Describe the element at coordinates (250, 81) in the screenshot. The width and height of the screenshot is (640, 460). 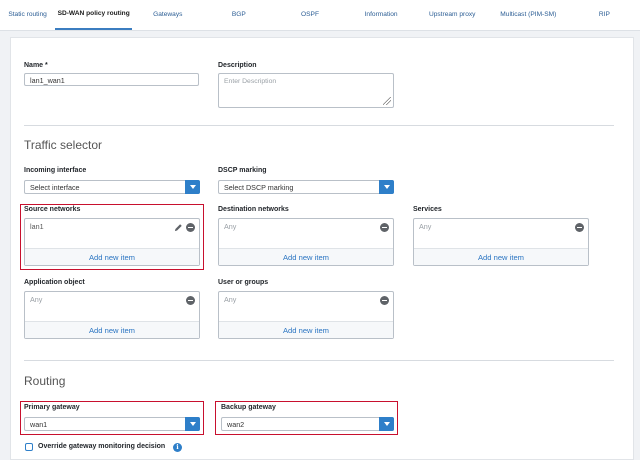
I see `description-placeholder: Enter Description` at that location.